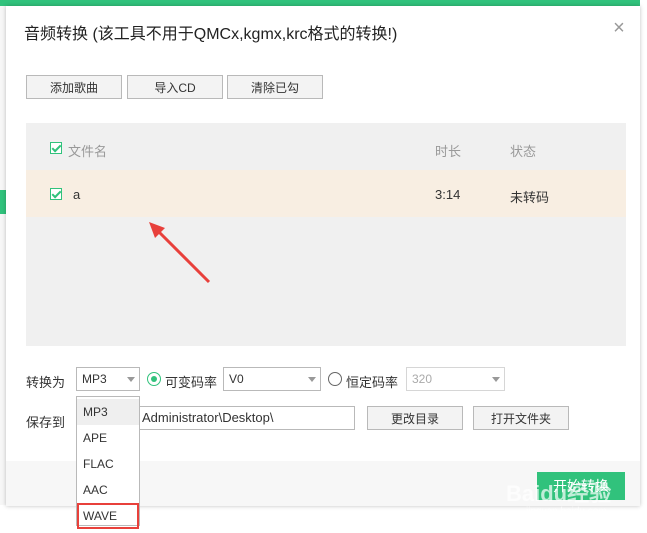  Describe the element at coordinates (326, 146) in the screenshot. I see `list-header: 文件名 时长 状态` at that location.